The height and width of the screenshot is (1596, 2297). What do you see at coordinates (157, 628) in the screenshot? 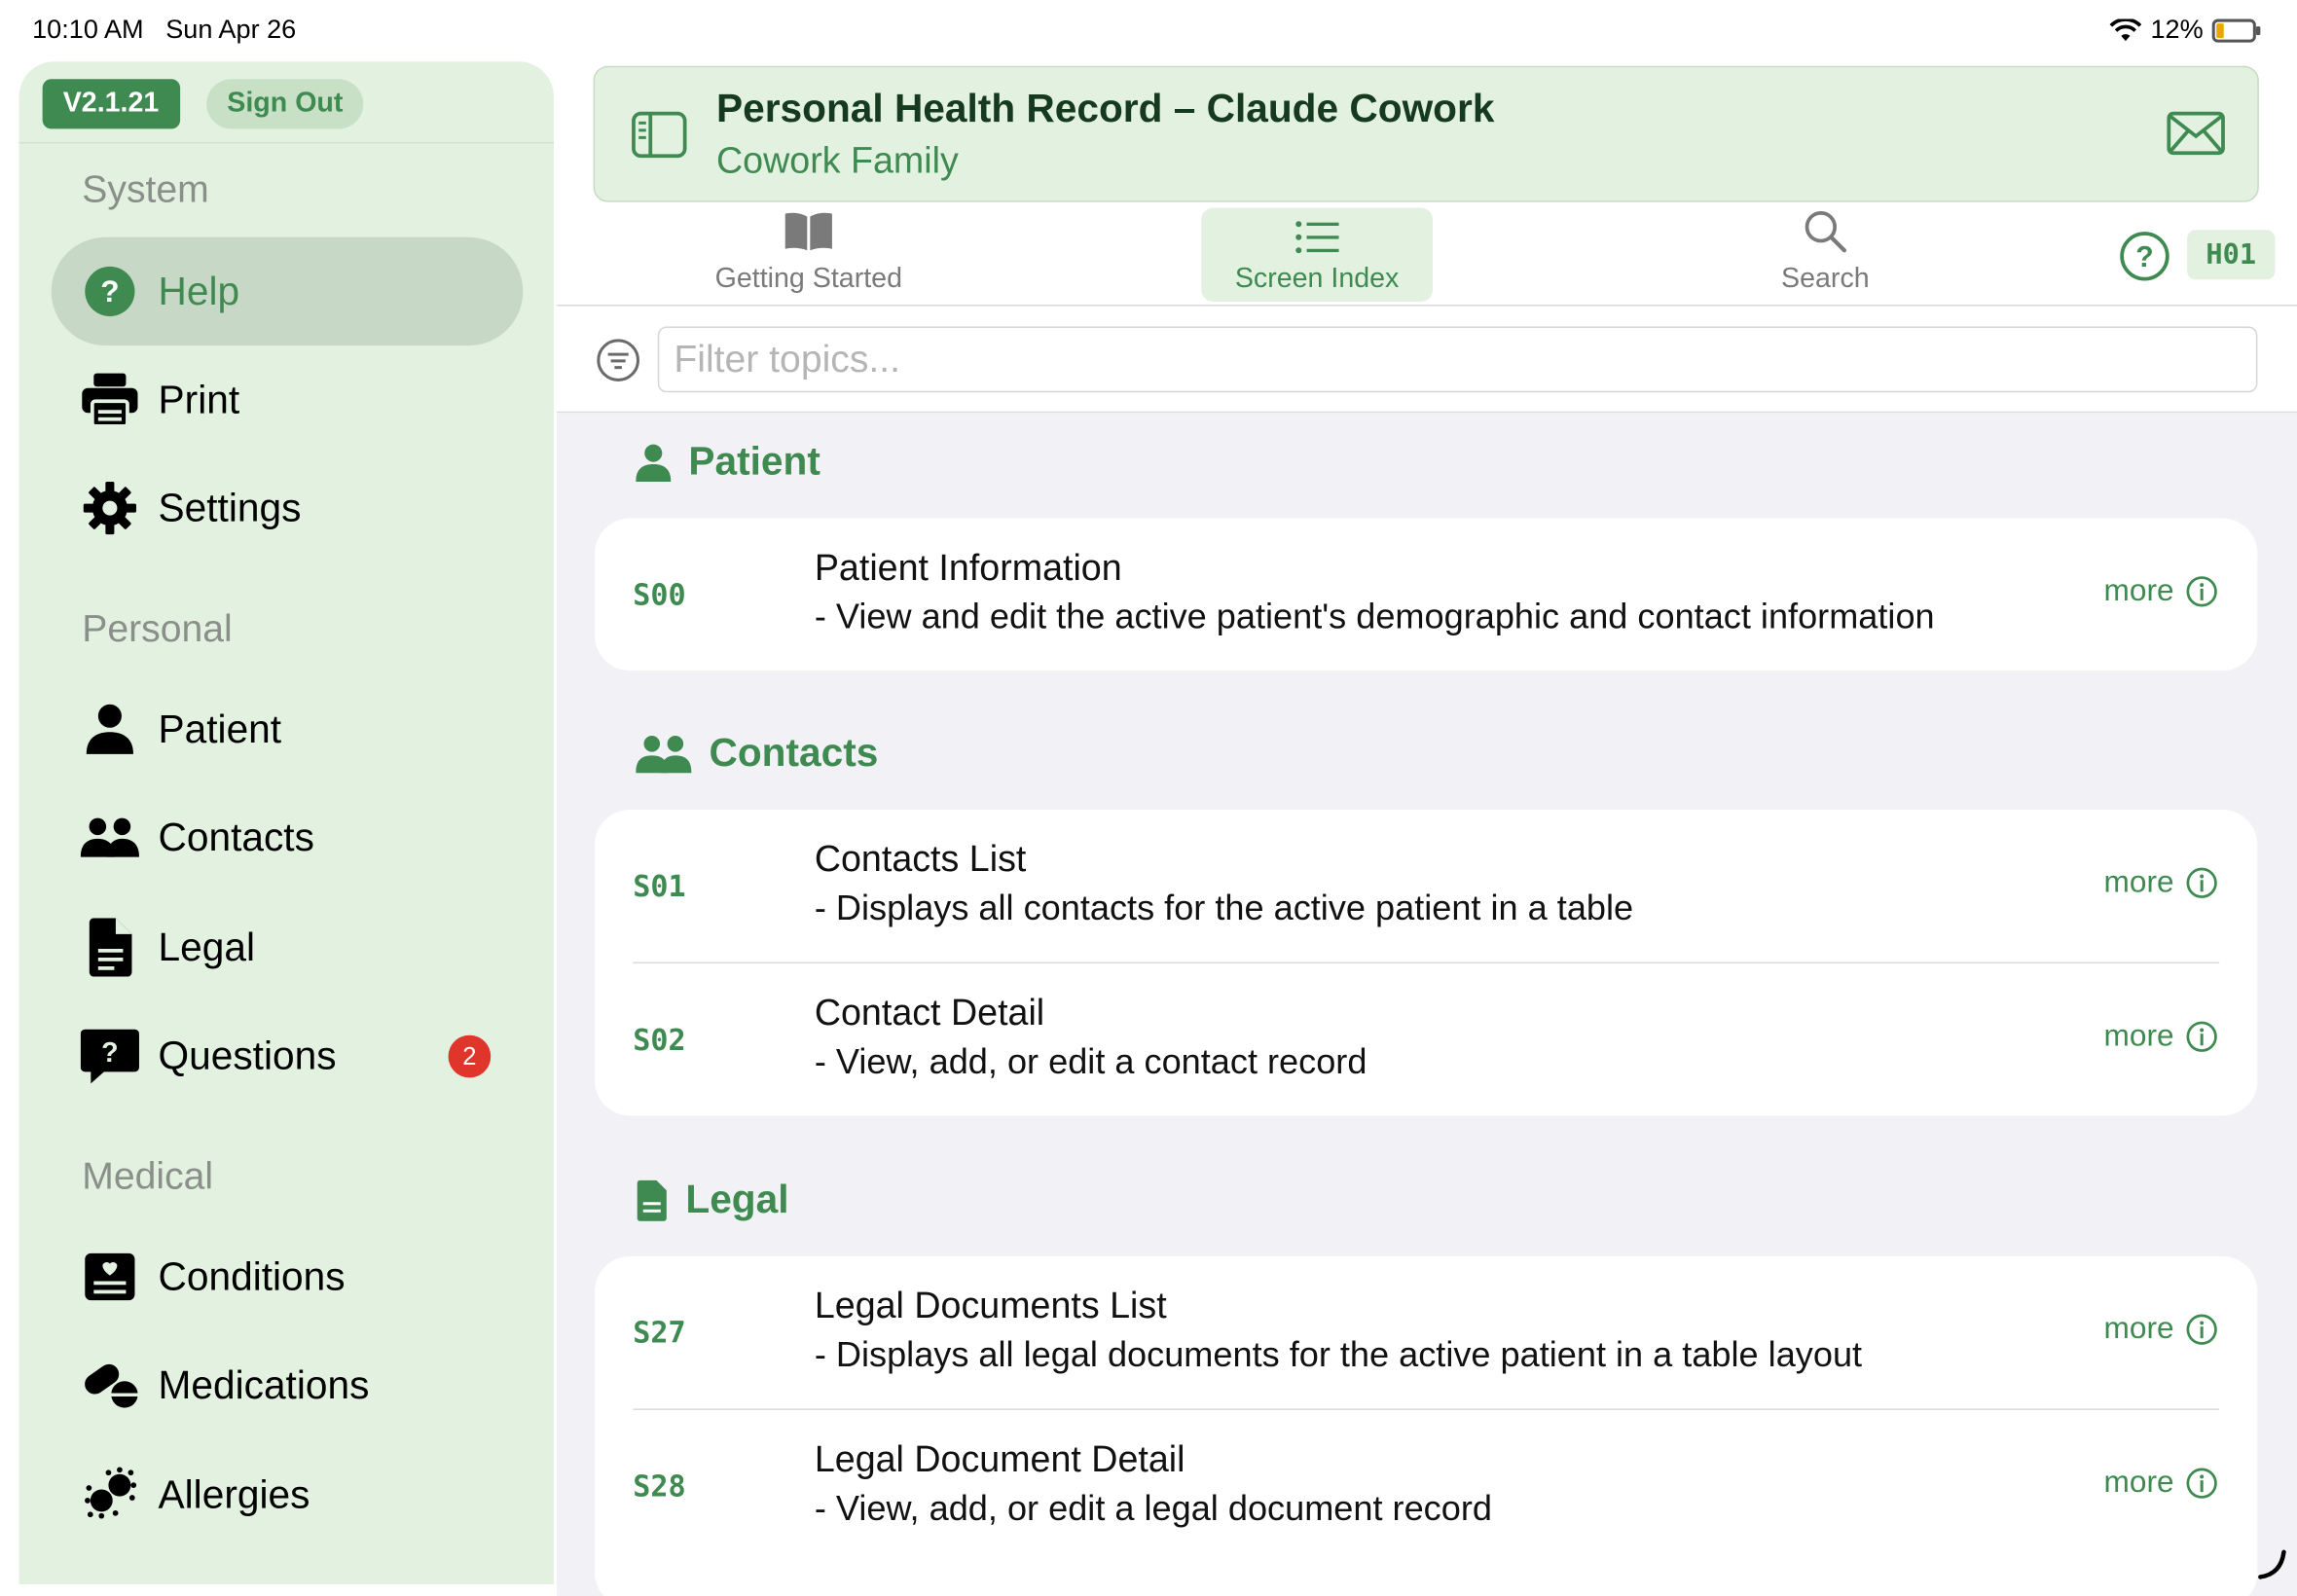
I see `section-header-personal: Personal` at bounding box center [157, 628].